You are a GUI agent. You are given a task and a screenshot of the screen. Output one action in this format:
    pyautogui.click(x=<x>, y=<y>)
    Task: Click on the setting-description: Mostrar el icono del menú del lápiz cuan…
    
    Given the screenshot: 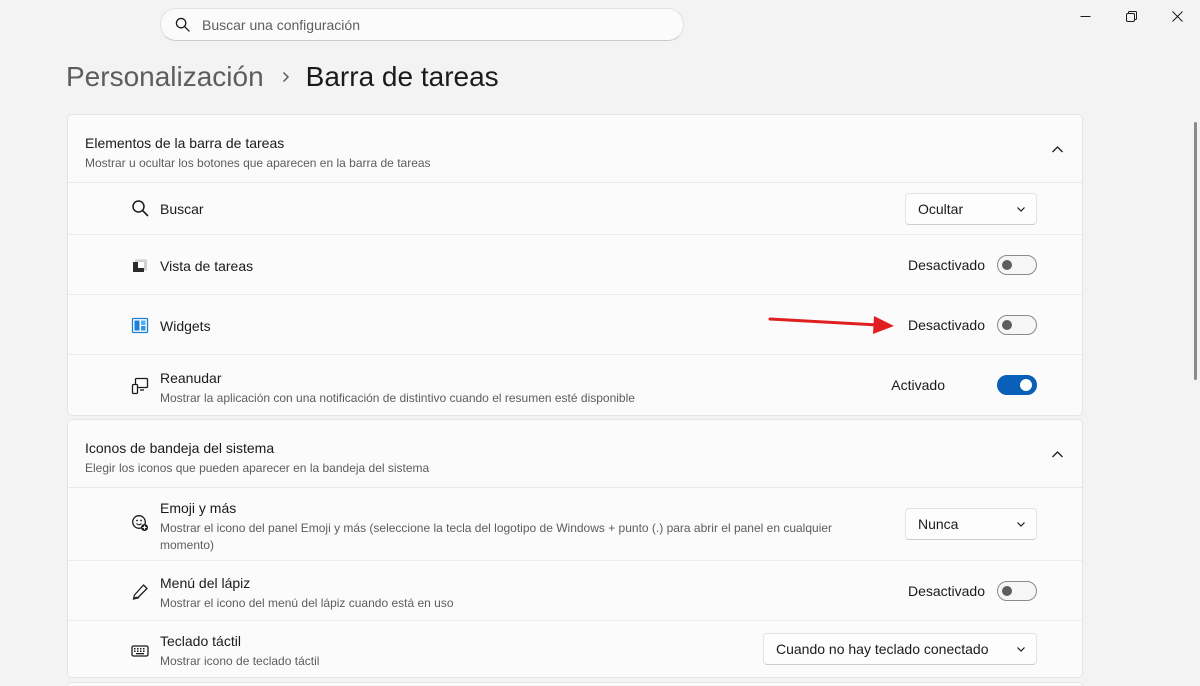 What is the action you would take?
    pyautogui.click(x=307, y=603)
    